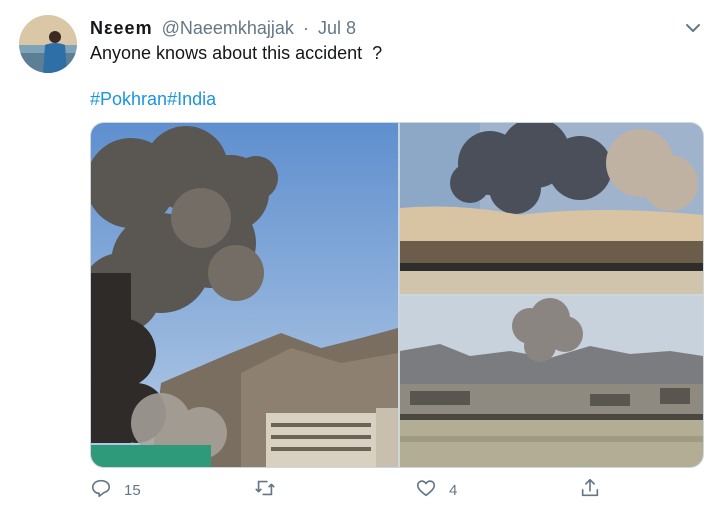 The width and height of the screenshot is (720, 516). I want to click on tweet-text: Anyone knows about this accident ?, so click(236, 53).